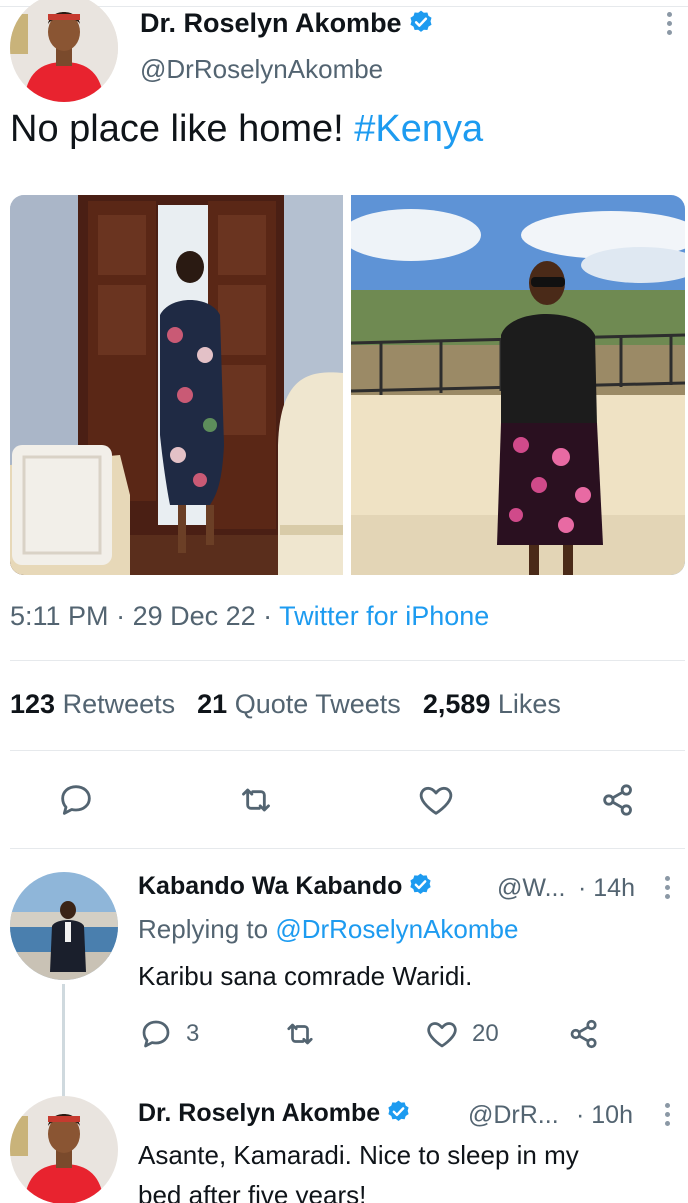 The image size is (688, 1203). I want to click on reply-count: 3, so click(193, 1033).